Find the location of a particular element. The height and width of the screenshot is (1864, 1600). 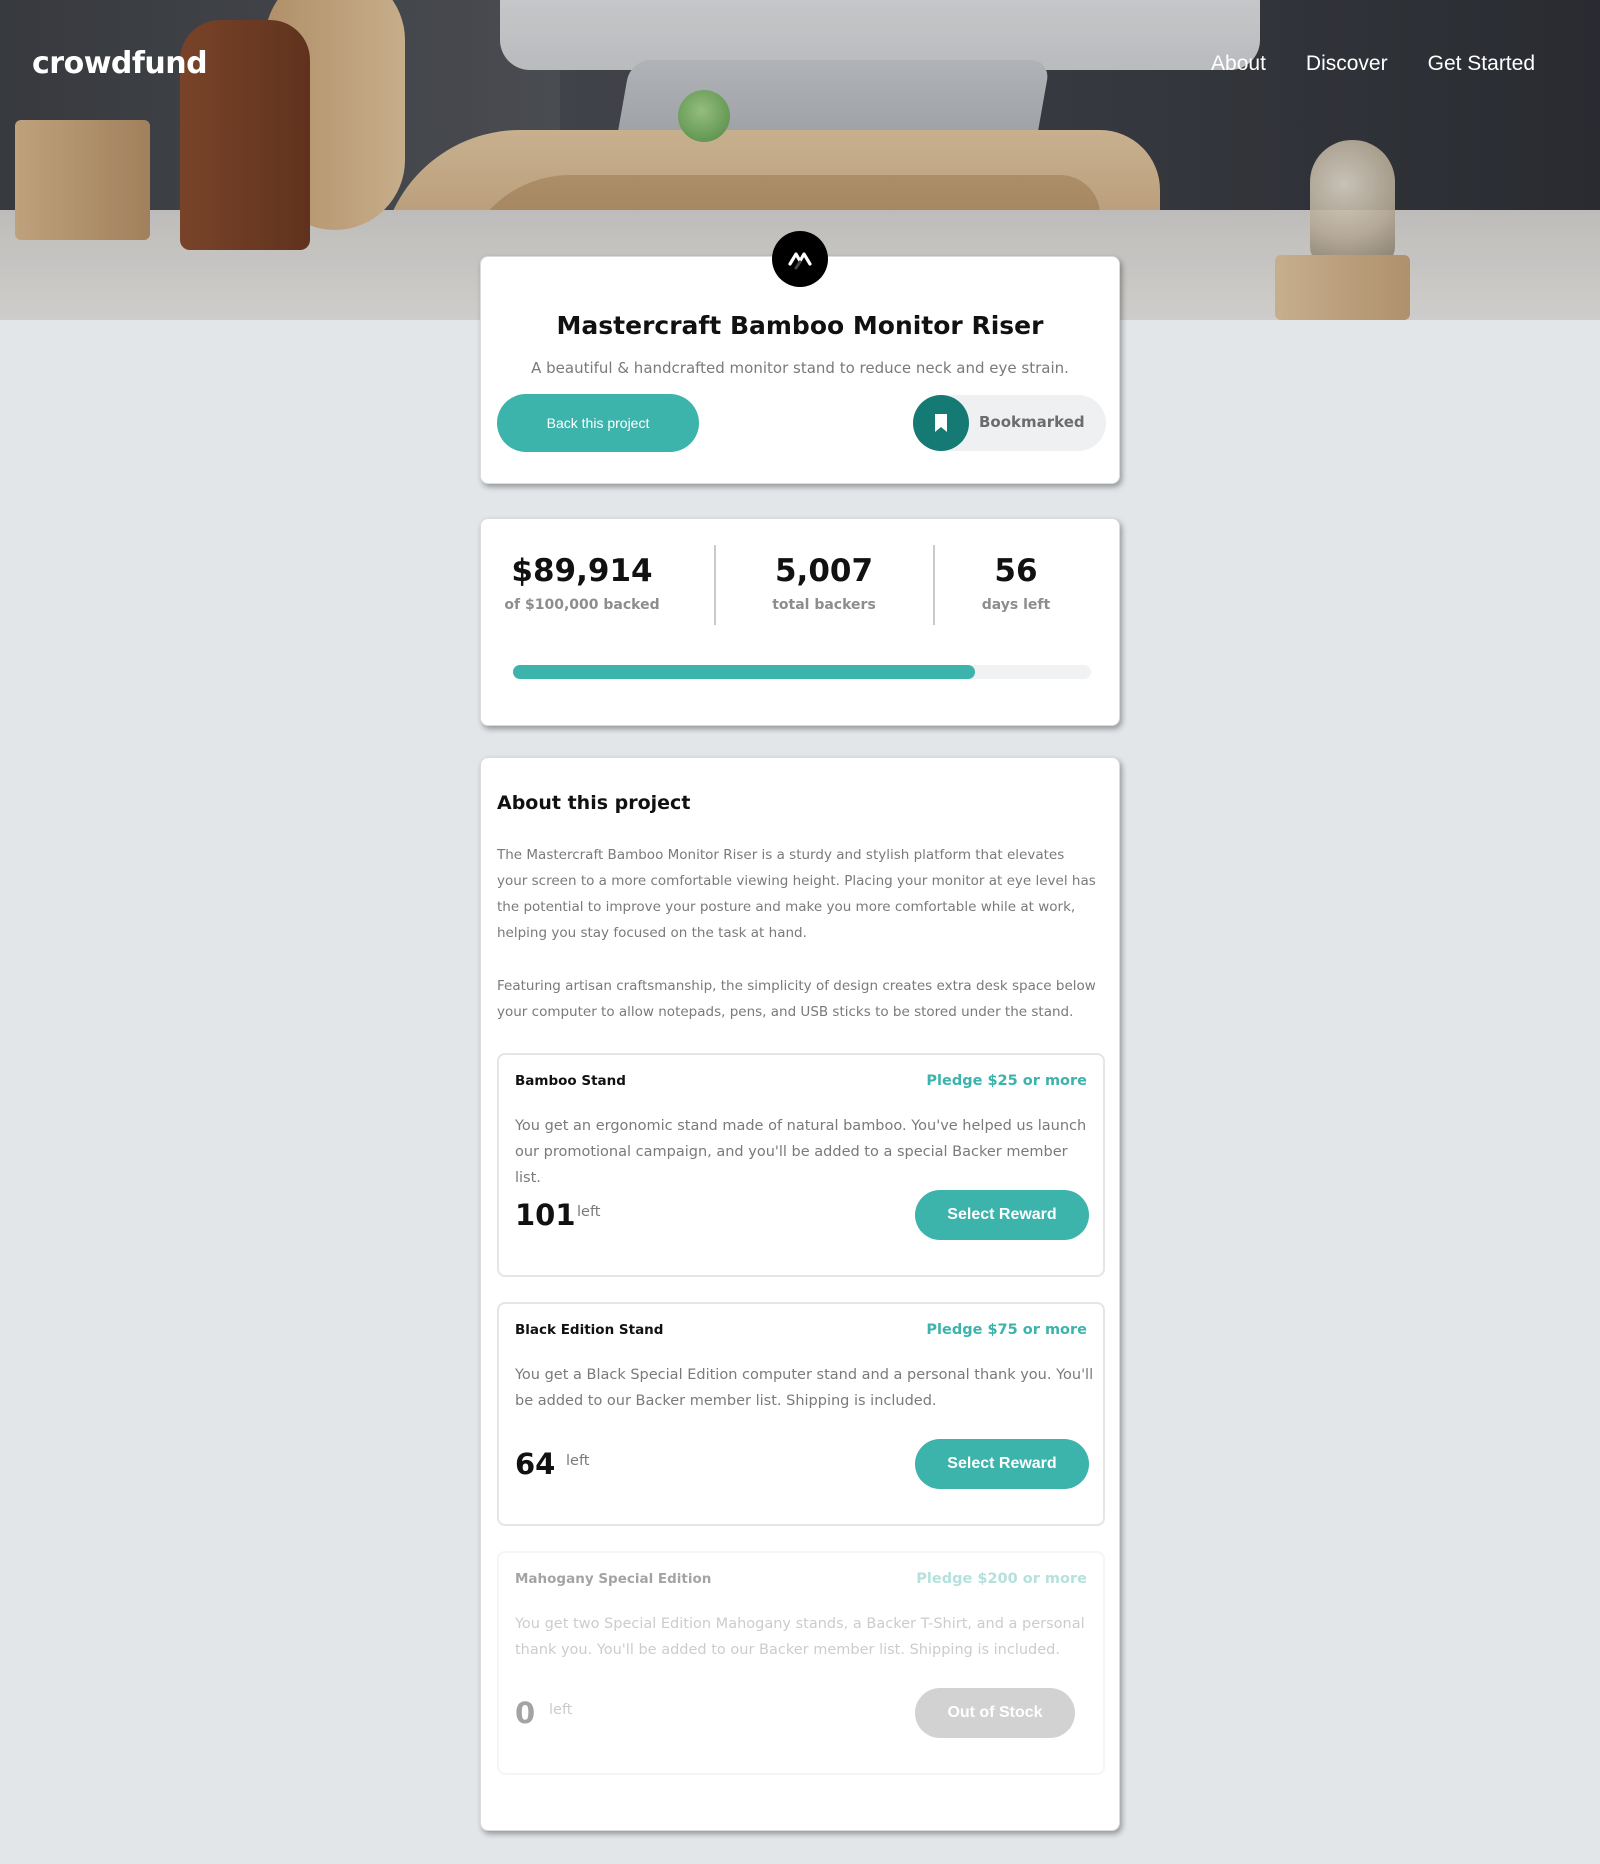

days-label: days left is located at coordinates (1016, 605).